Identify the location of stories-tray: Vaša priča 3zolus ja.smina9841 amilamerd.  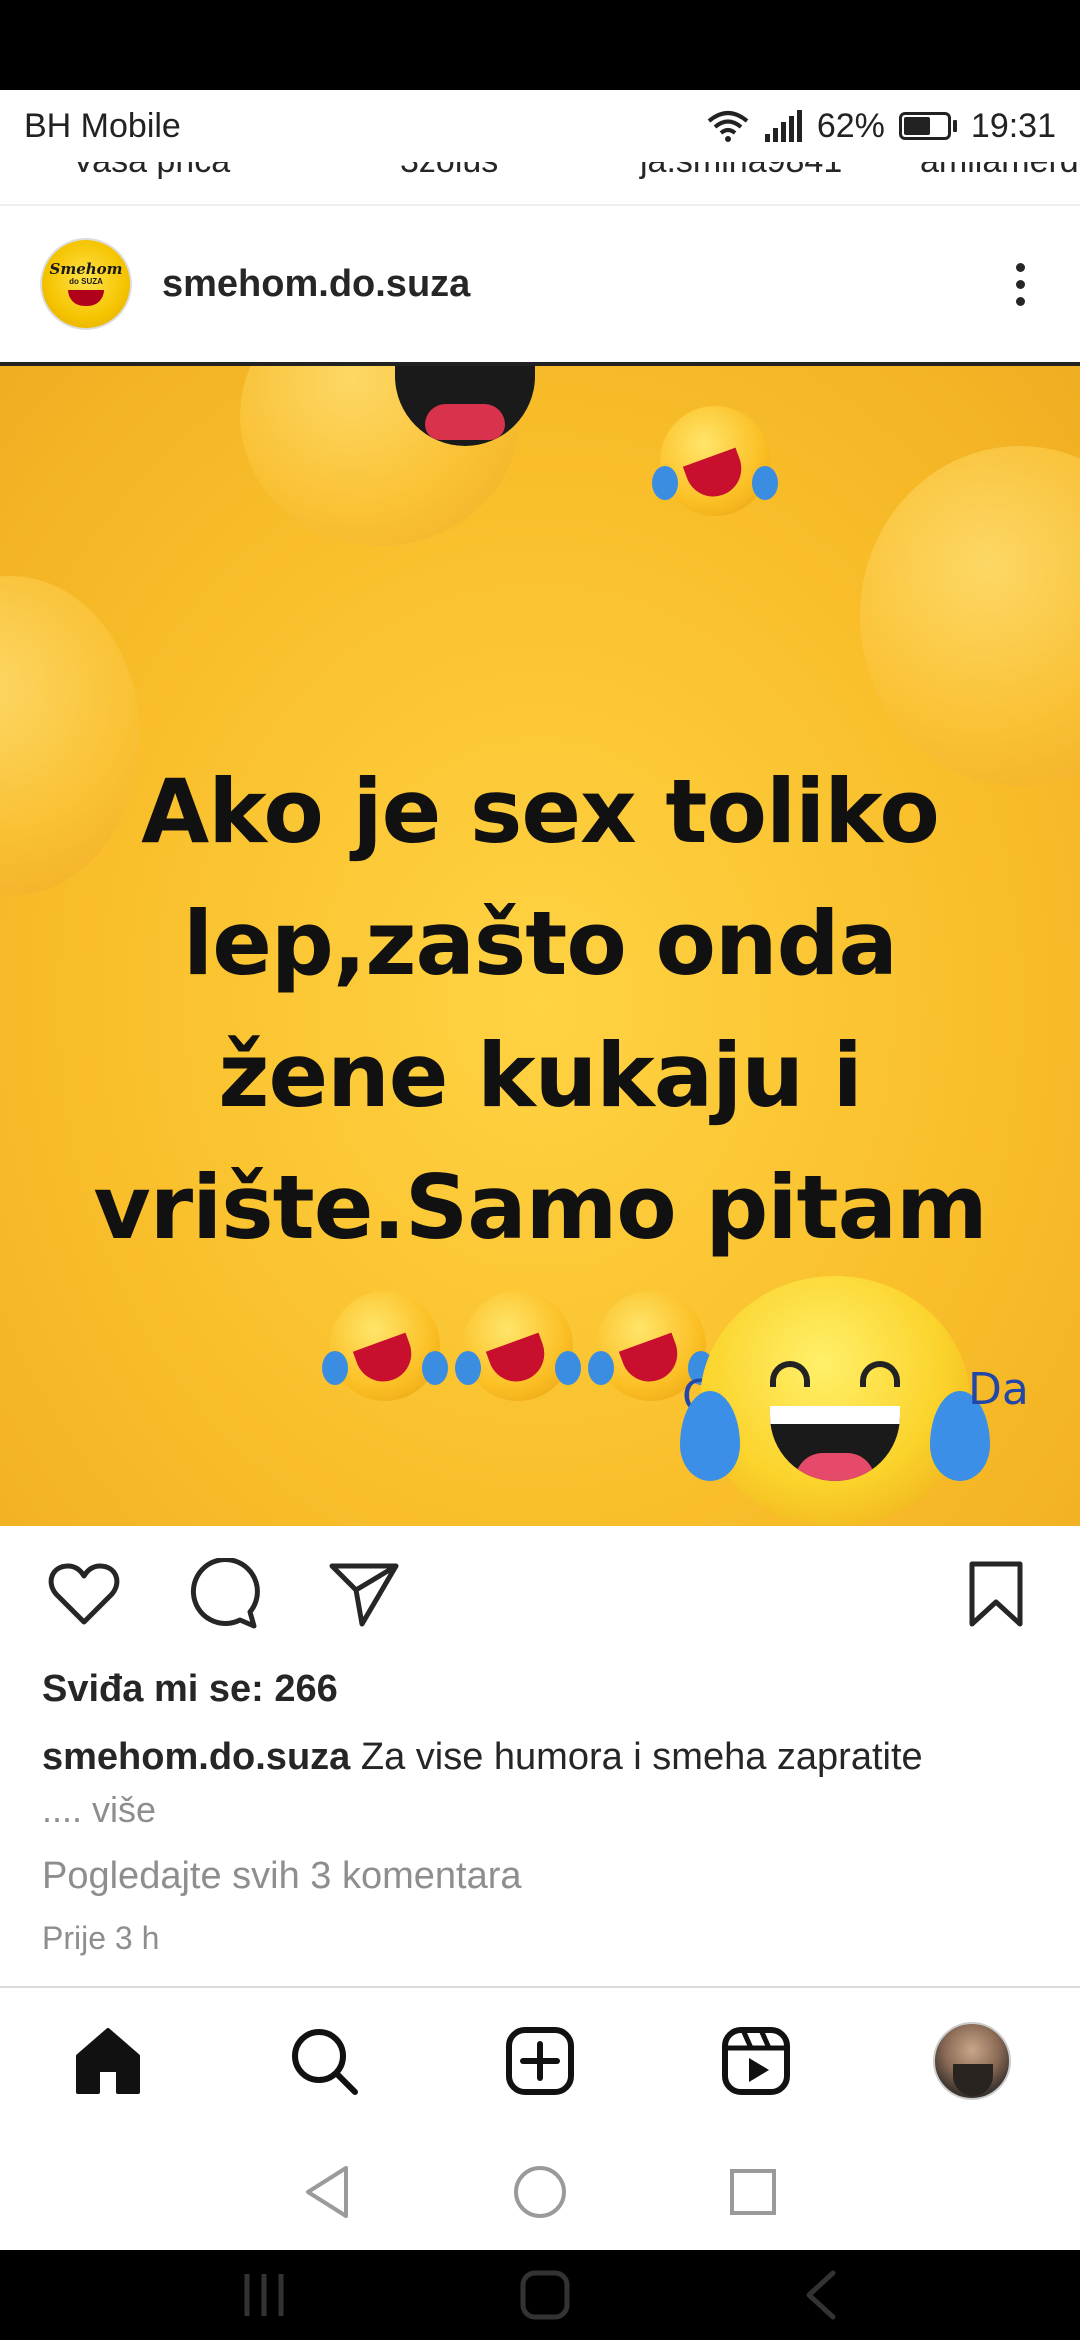
(540, 184).